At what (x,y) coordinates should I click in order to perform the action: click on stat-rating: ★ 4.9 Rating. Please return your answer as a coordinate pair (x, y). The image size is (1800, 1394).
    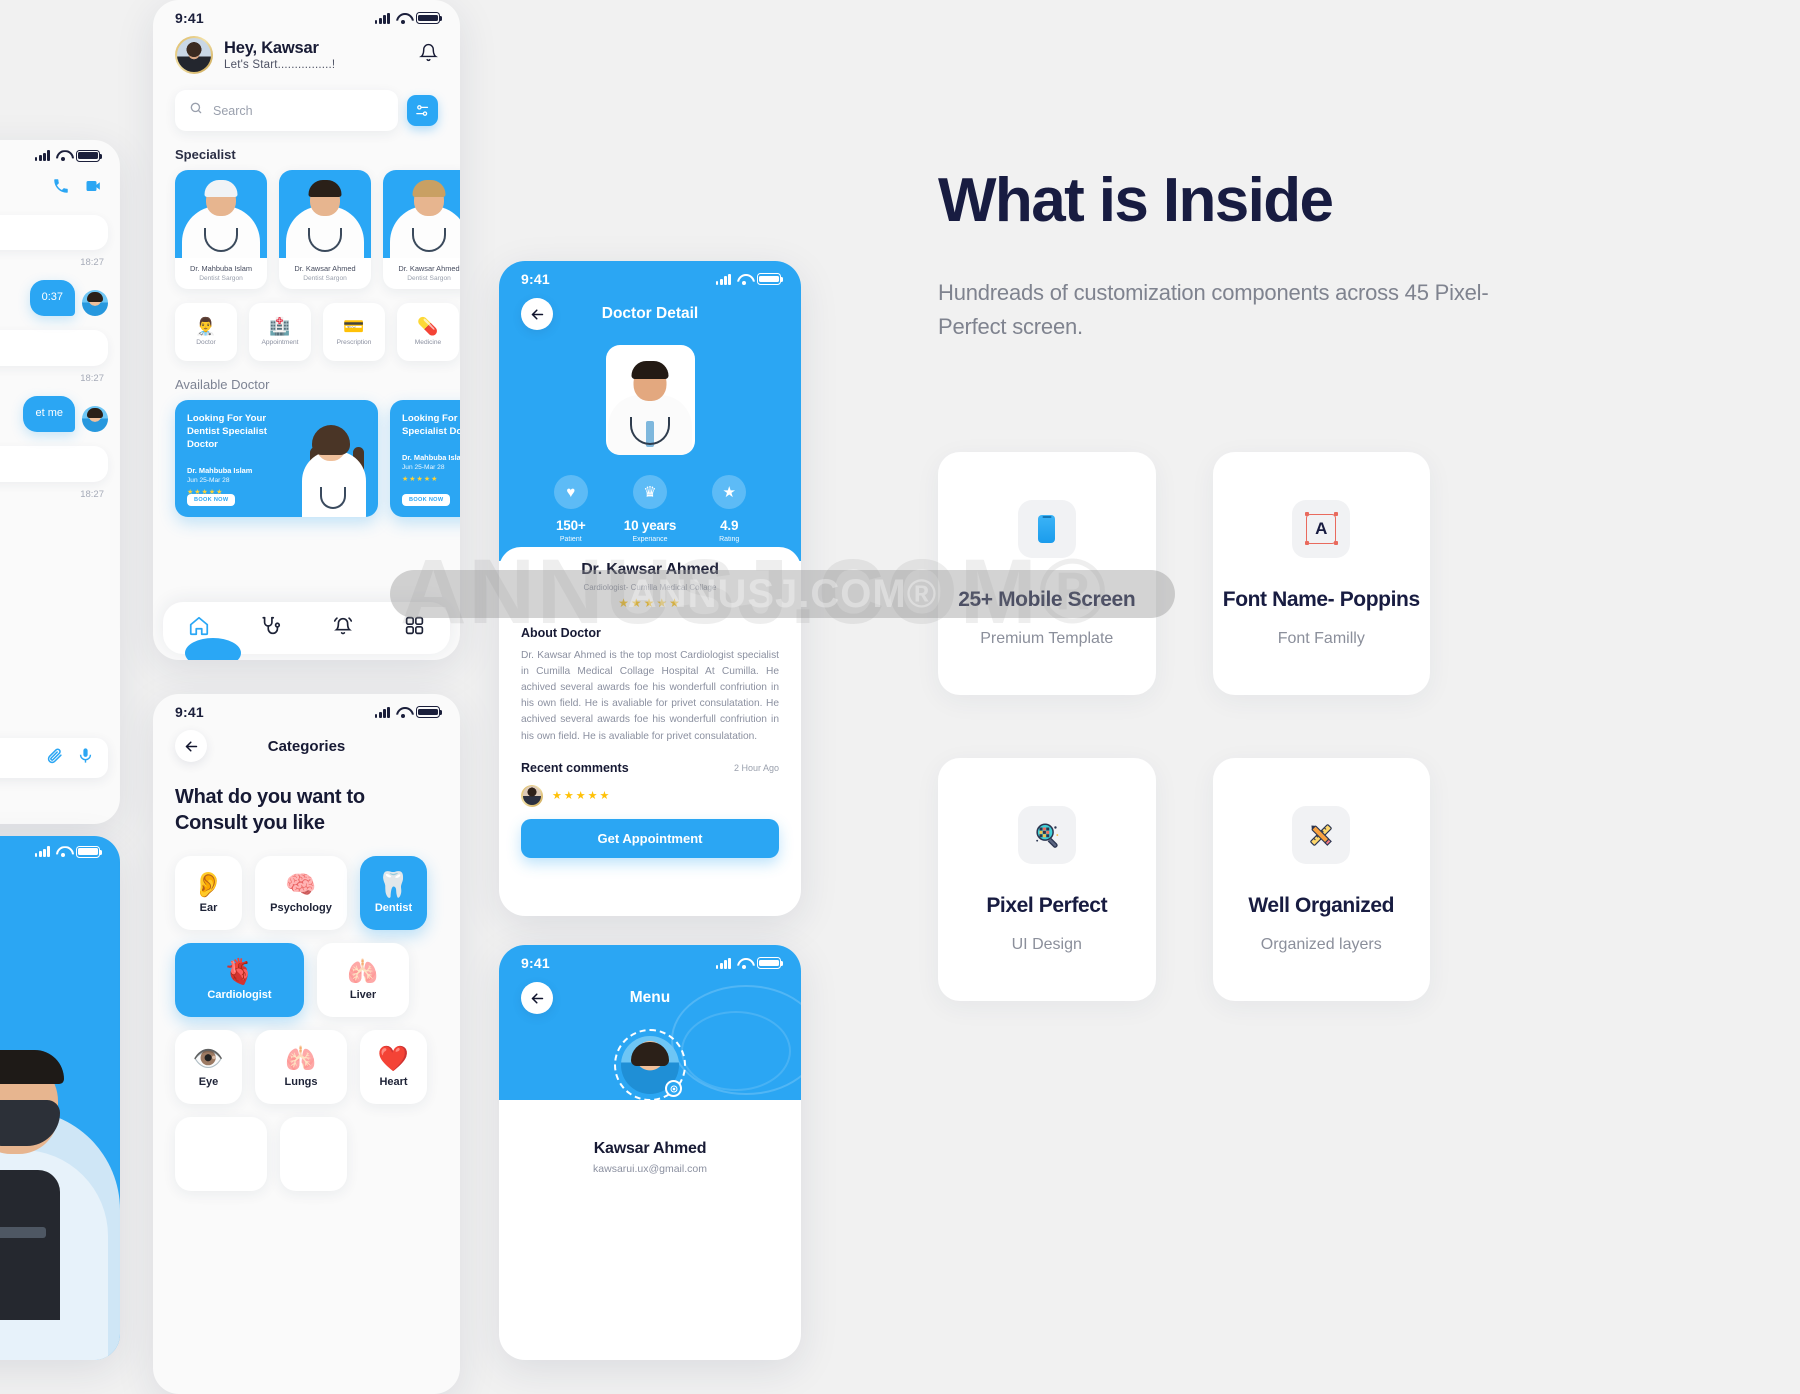
    Looking at the image, I should click on (729, 509).